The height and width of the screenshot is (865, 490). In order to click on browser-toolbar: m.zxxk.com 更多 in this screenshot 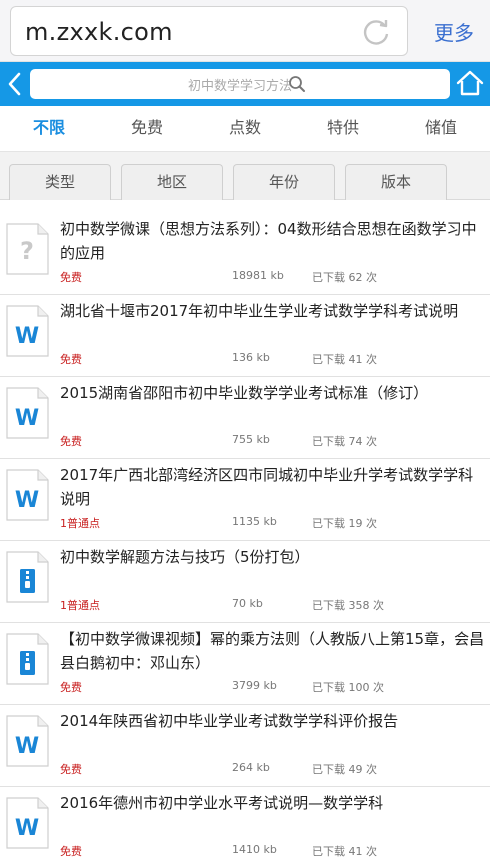, I will do `click(245, 31)`.